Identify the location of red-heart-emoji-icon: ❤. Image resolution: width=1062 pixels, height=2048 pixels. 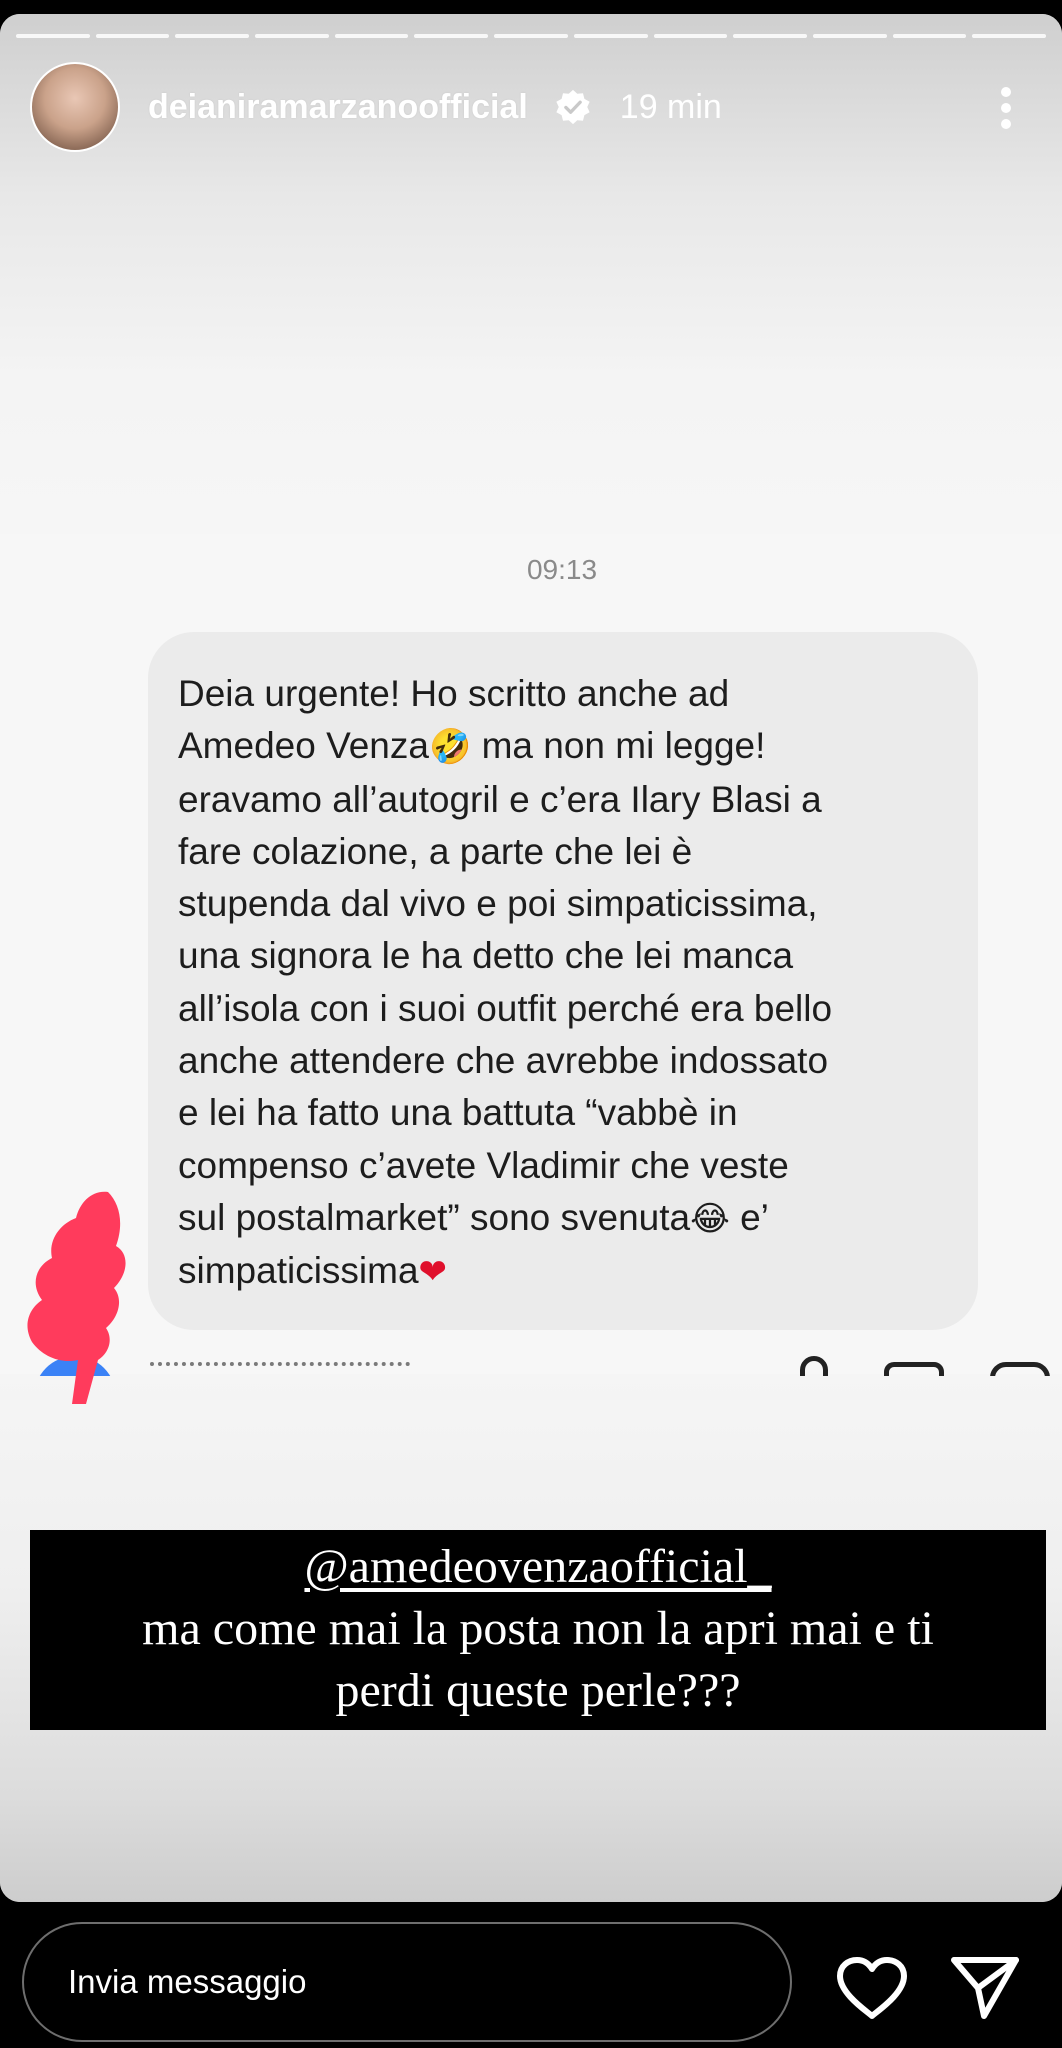
(433, 1272).